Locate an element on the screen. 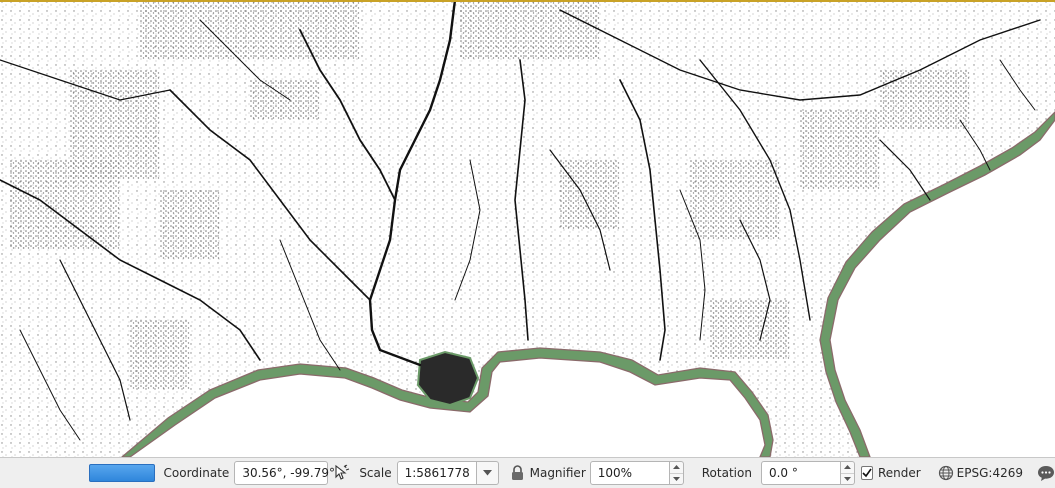  checkmark-icon is located at coordinates (867, 473).